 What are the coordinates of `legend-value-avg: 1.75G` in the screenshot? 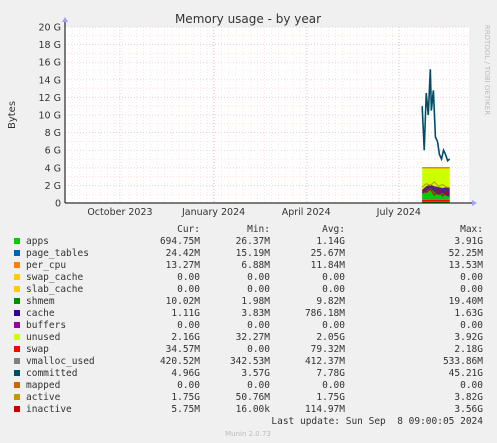 It's located at (330, 397).